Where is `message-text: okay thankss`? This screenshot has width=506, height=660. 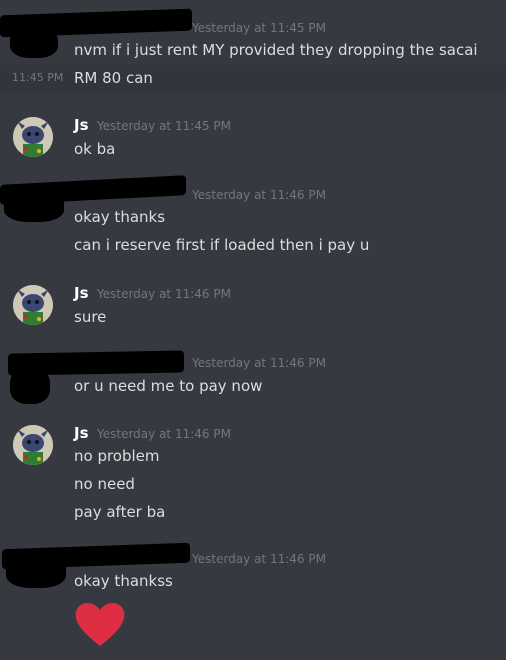 message-text: okay thankss is located at coordinates (123, 581).